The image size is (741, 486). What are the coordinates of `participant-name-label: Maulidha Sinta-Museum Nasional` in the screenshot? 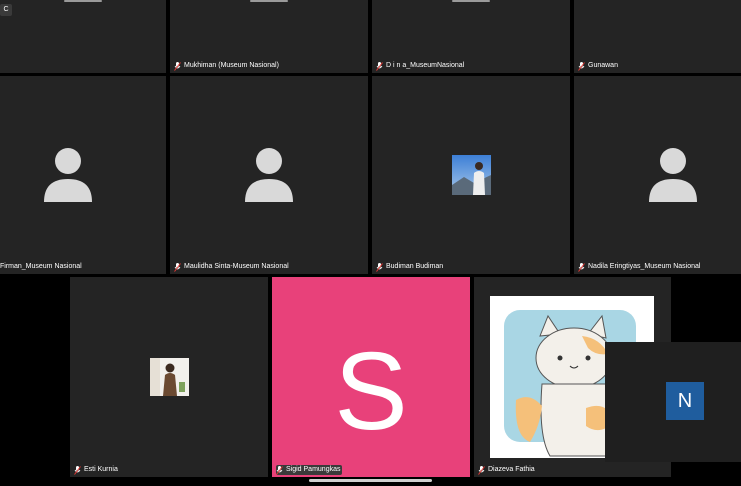 It's located at (232, 267).